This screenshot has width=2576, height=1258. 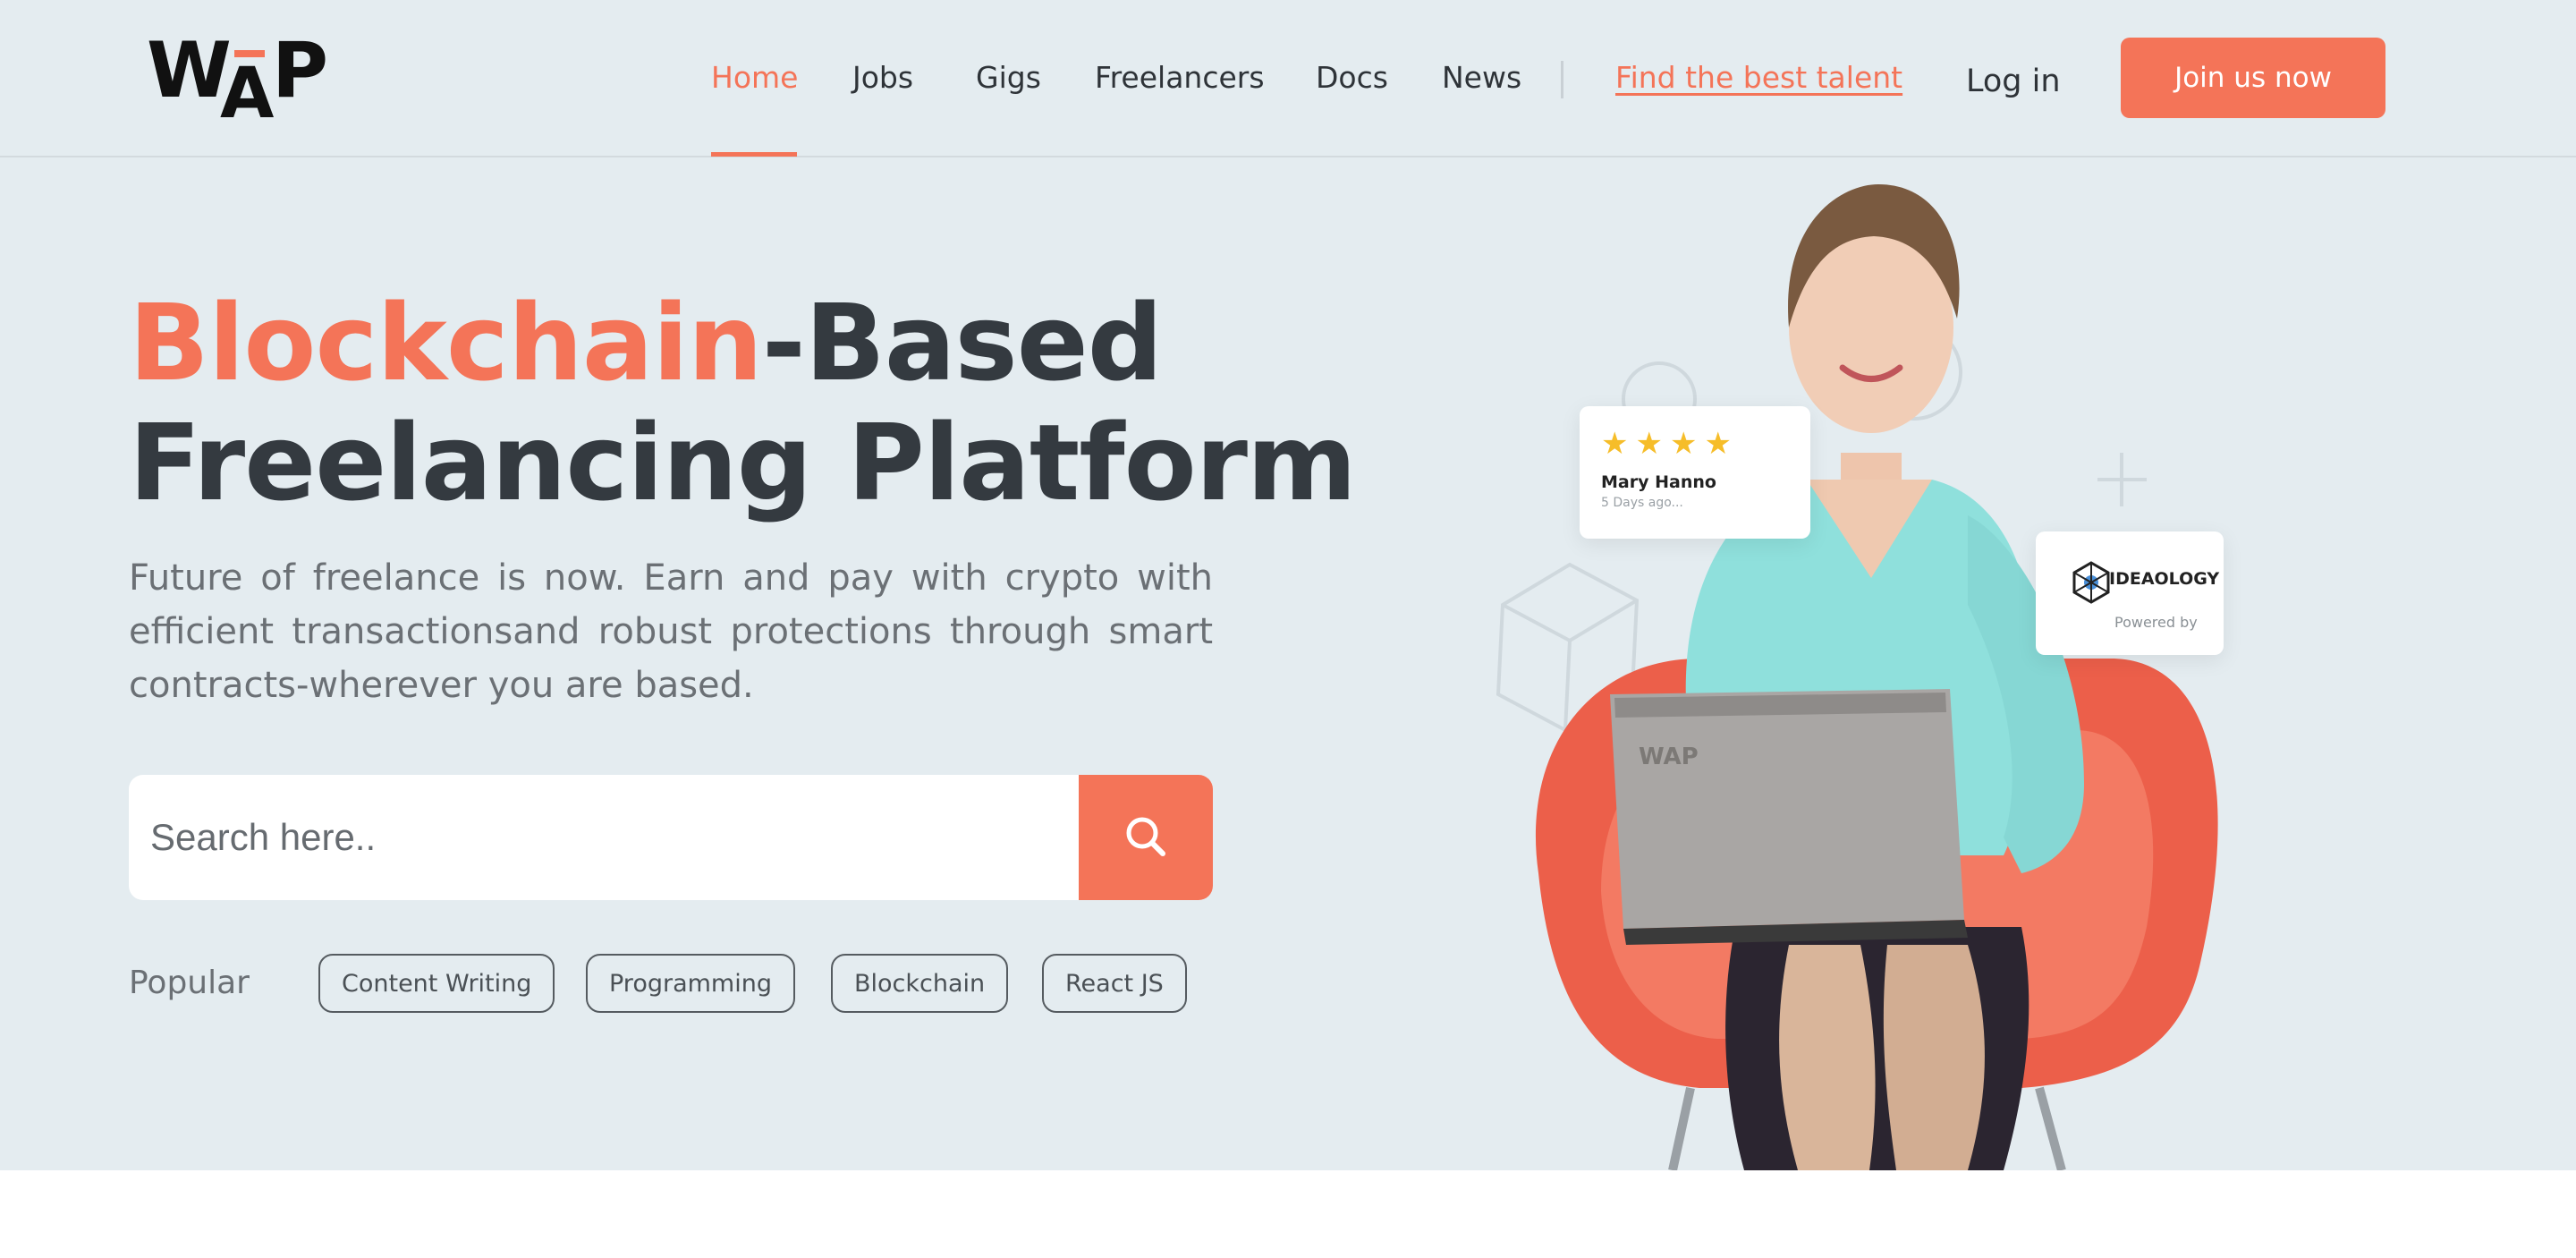 I want to click on join-us-button: Join us now, so click(x=2253, y=78).